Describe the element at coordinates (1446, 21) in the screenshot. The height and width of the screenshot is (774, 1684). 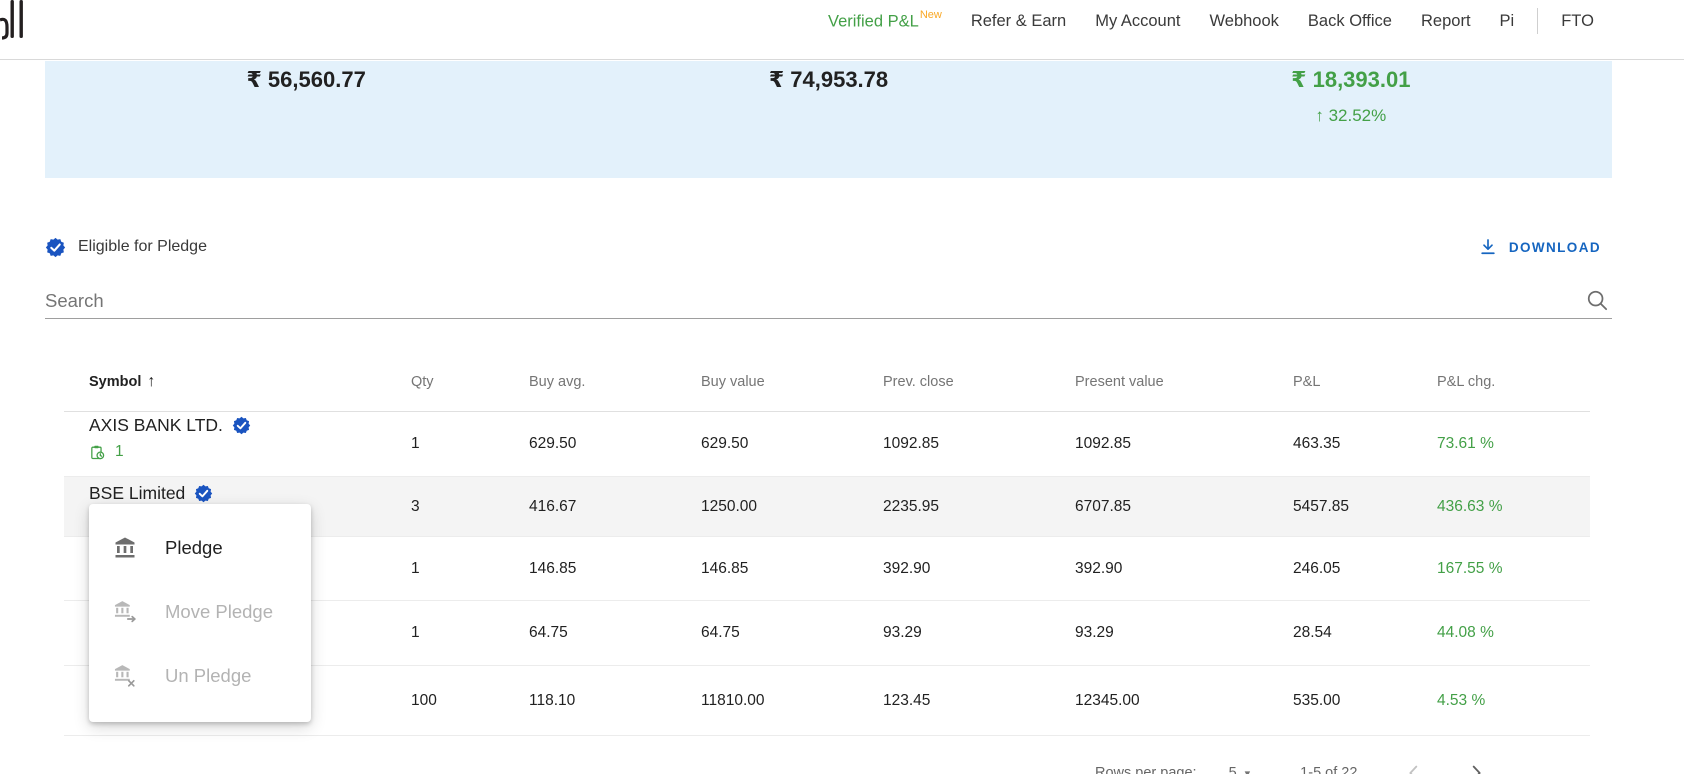
I see `nav-report: Report` at that location.